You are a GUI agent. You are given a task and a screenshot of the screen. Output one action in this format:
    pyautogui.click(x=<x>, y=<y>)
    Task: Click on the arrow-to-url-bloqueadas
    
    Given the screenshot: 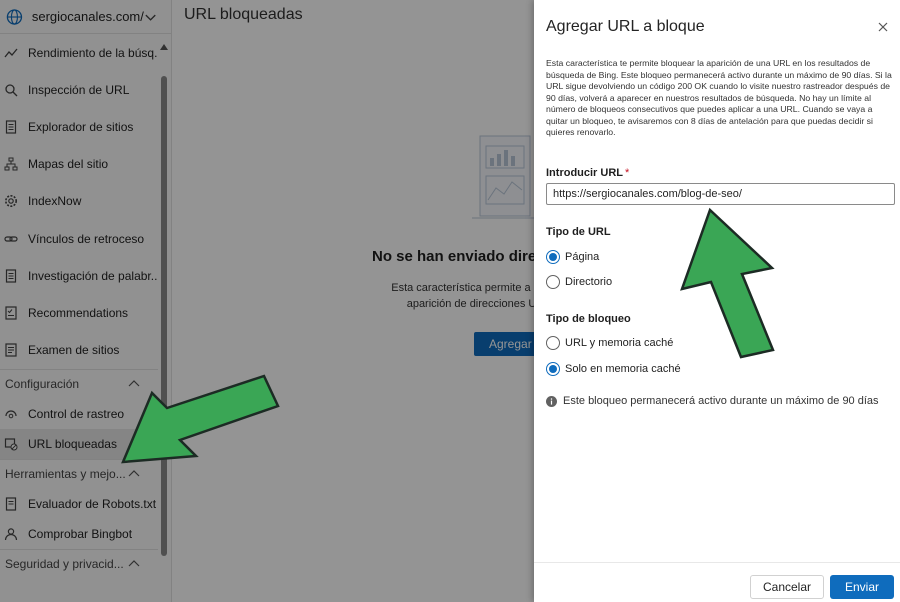 What is the action you would take?
    pyautogui.click(x=200, y=419)
    